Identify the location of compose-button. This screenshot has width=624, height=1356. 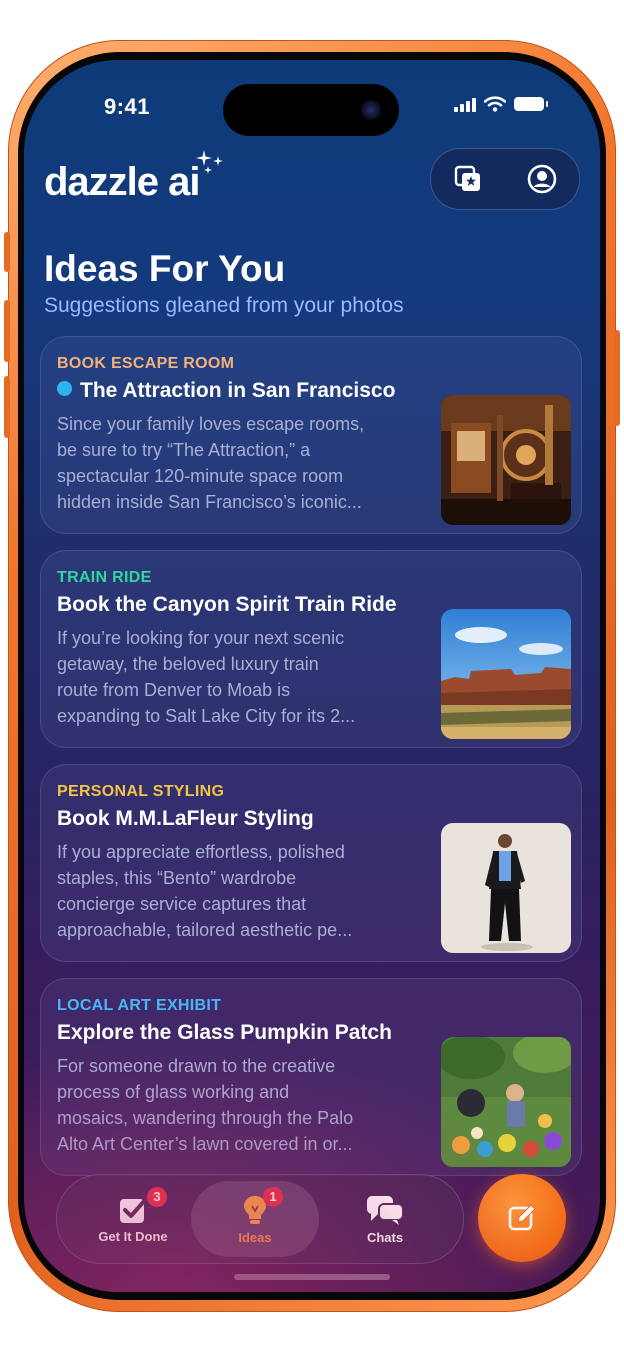
(522, 1218).